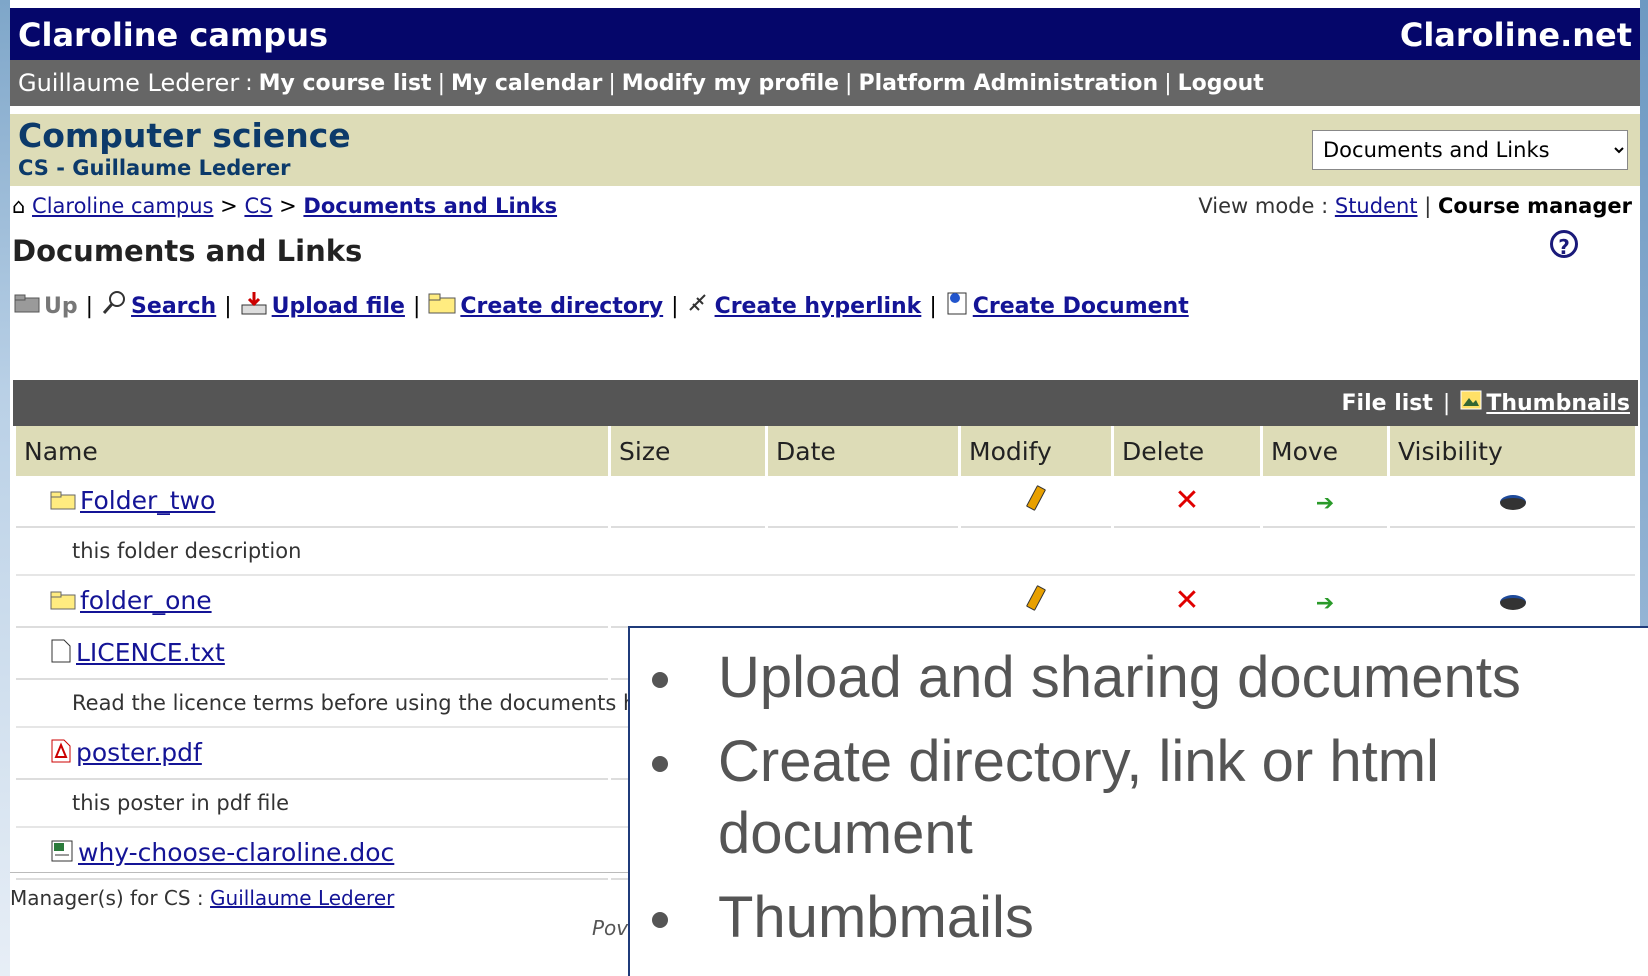 This screenshot has width=1648, height=976. What do you see at coordinates (110, 898) in the screenshot?
I see `managers-label: Manager(s) for CS :` at bounding box center [110, 898].